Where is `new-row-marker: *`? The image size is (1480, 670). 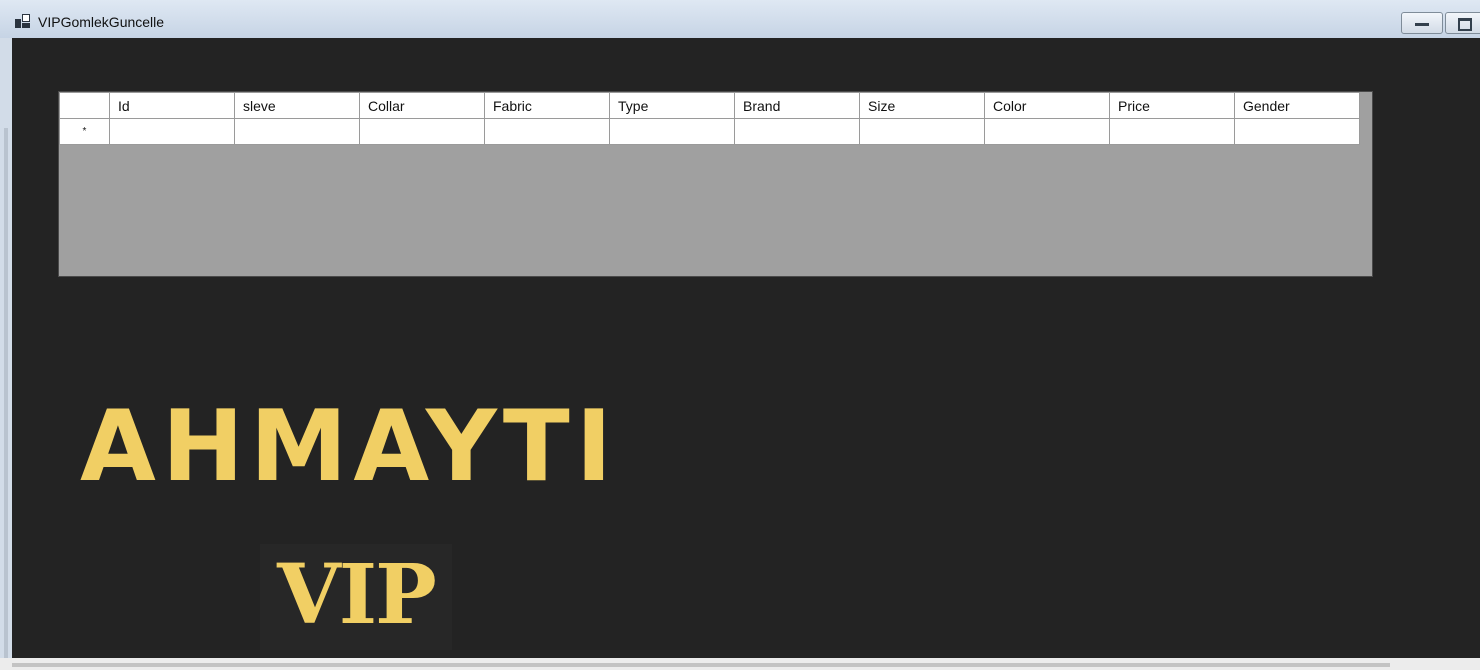
new-row-marker: * is located at coordinates (84, 131).